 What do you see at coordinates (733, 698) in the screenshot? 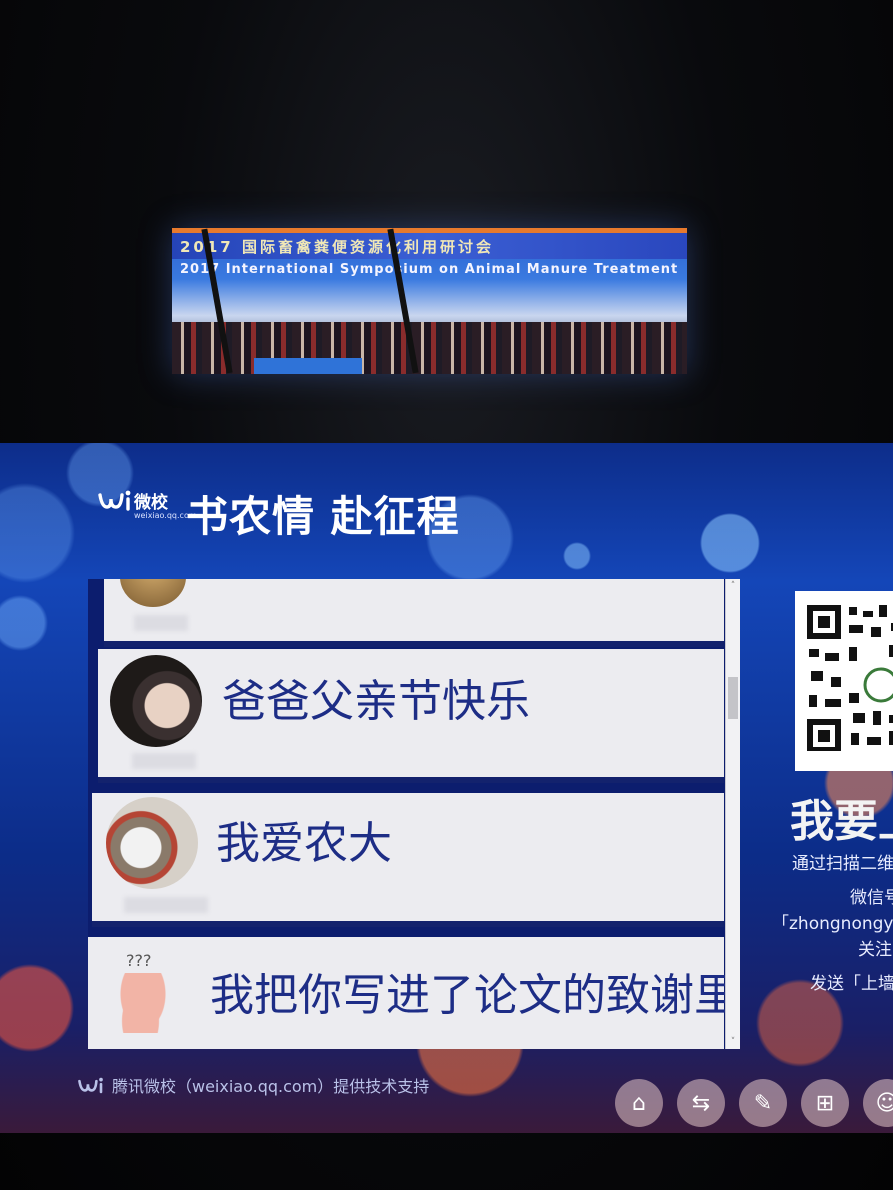
I see `scrollbar-thumb` at bounding box center [733, 698].